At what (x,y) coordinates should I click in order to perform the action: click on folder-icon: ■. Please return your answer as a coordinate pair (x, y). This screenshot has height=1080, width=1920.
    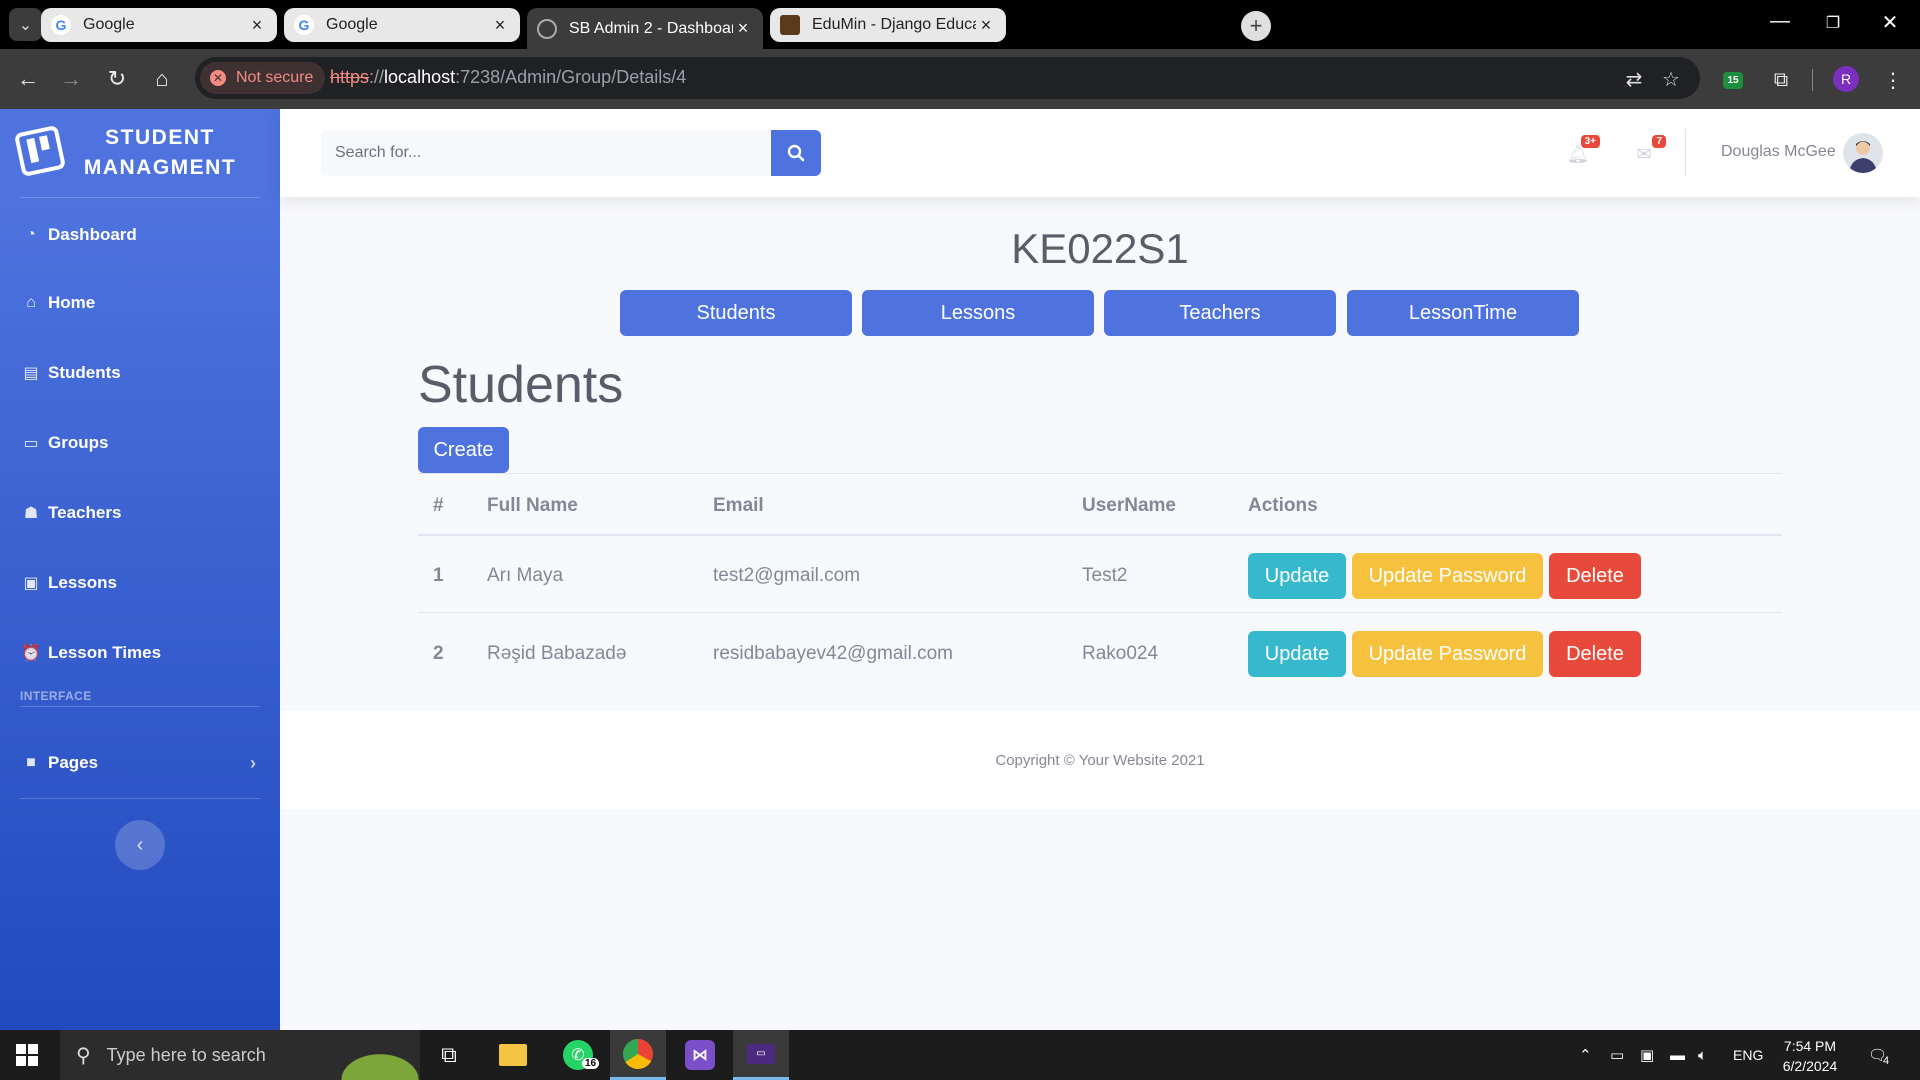
    Looking at the image, I should click on (31, 762).